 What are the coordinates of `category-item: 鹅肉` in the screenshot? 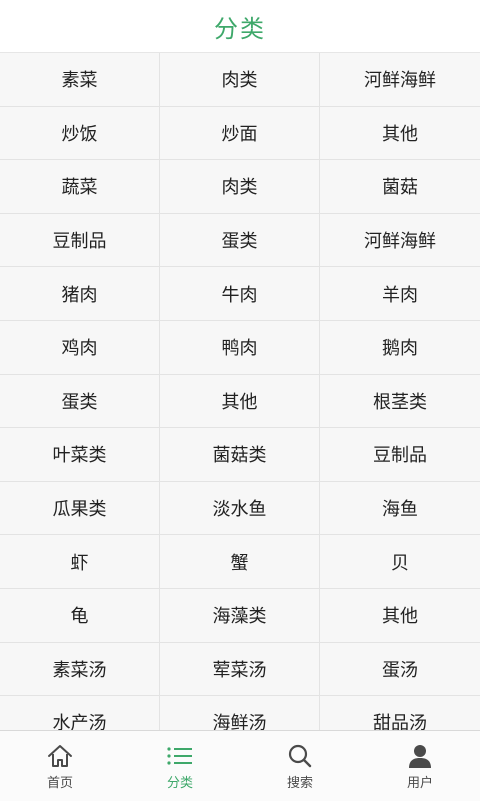 It's located at (400, 347).